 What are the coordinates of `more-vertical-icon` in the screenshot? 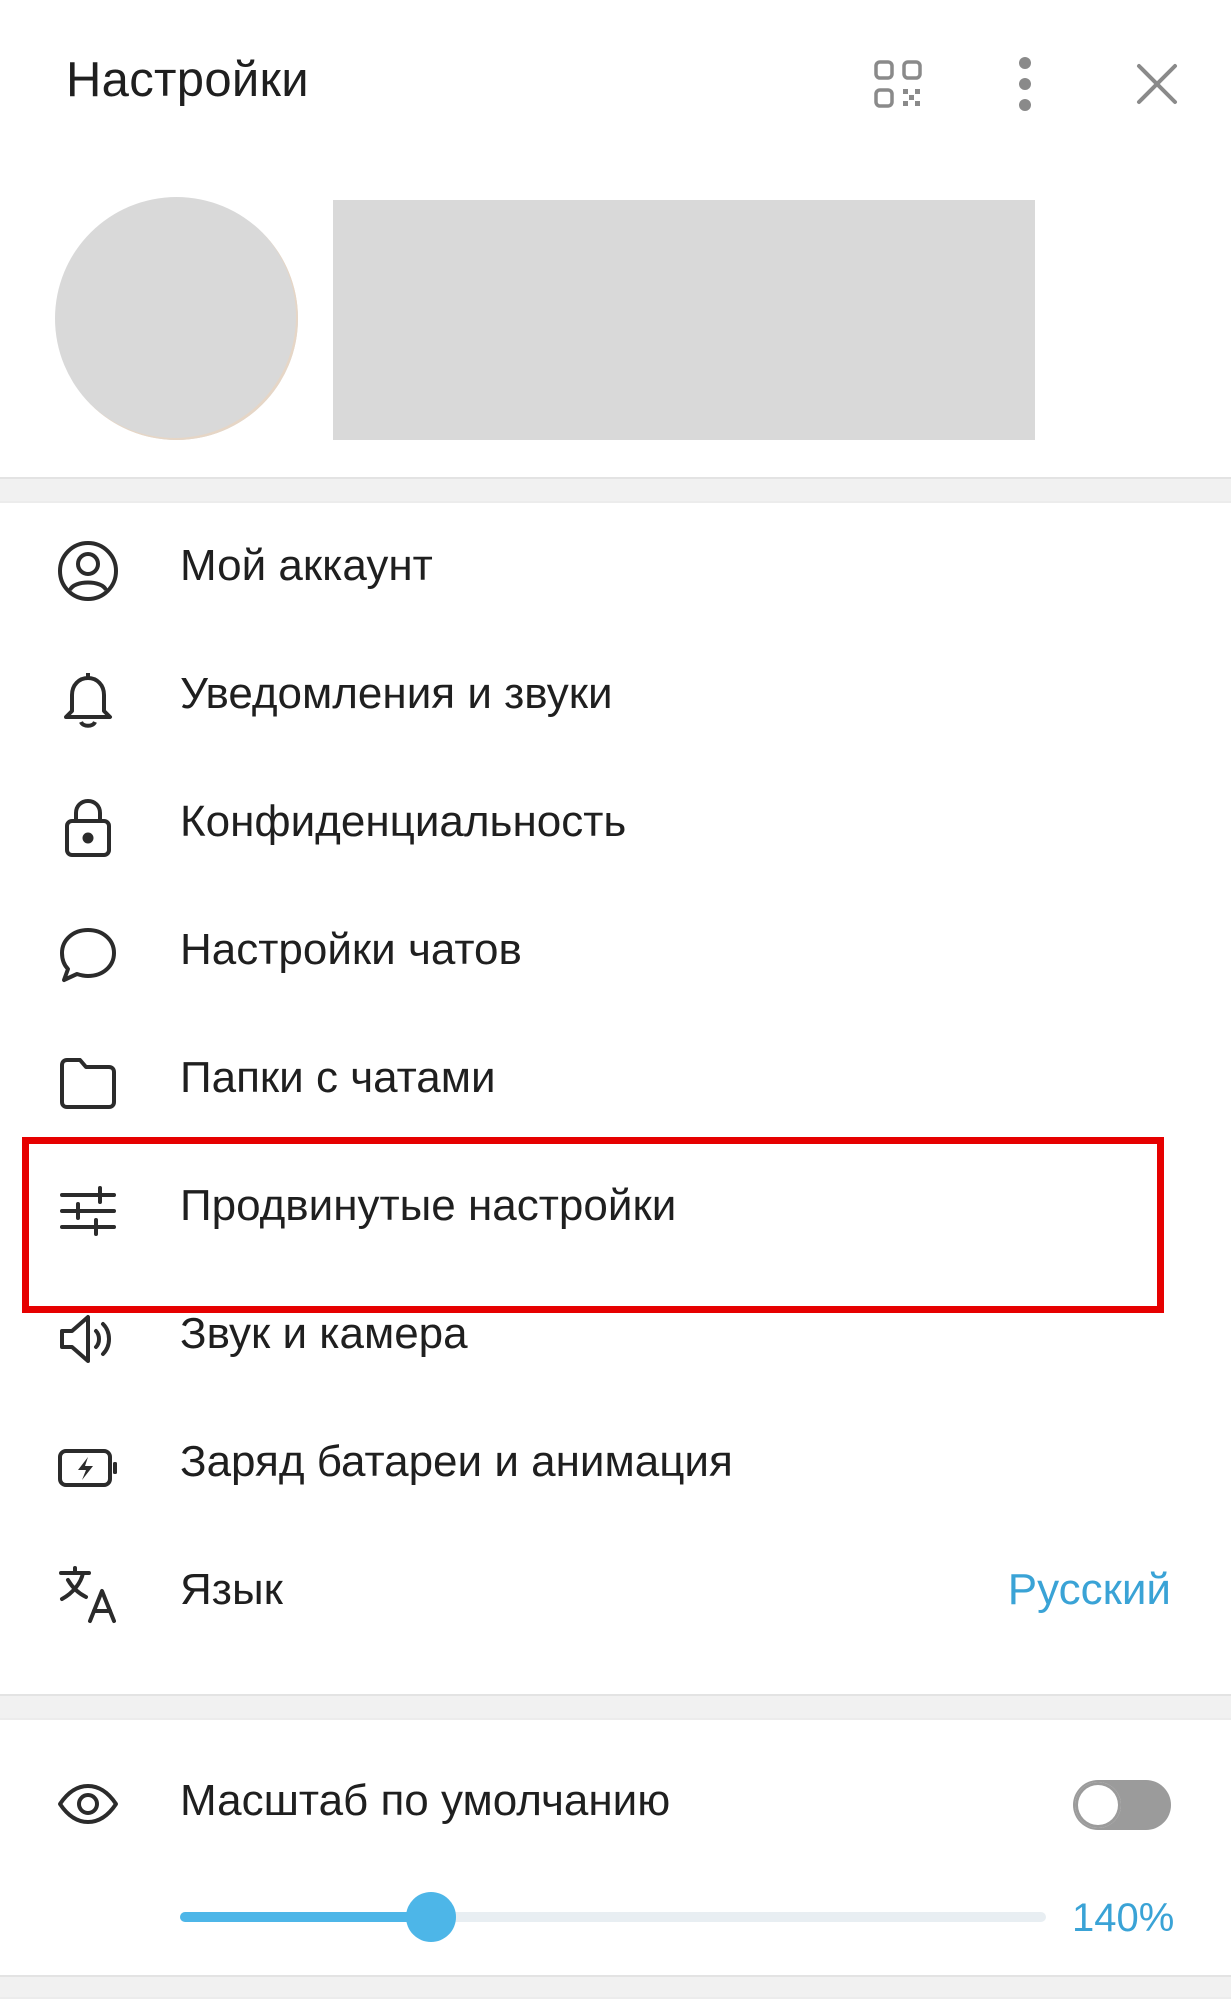 It's located at (1025, 84).